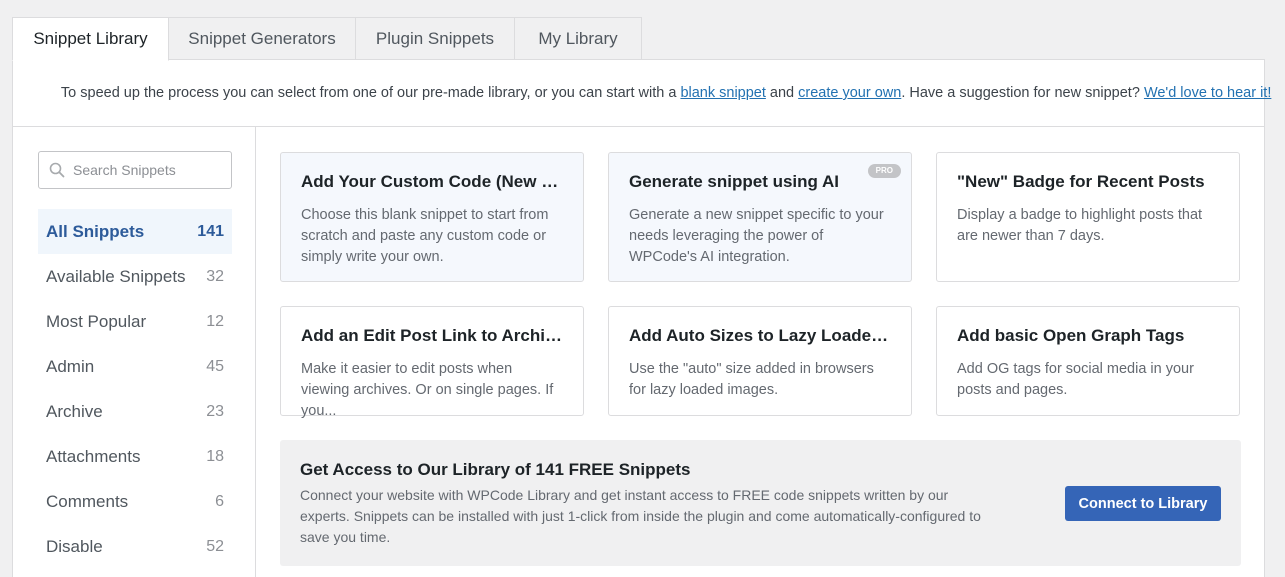 This screenshot has width=1285, height=577. Describe the element at coordinates (722, 93) in the screenshot. I see `blank-snippet-link: blank snippet` at that location.